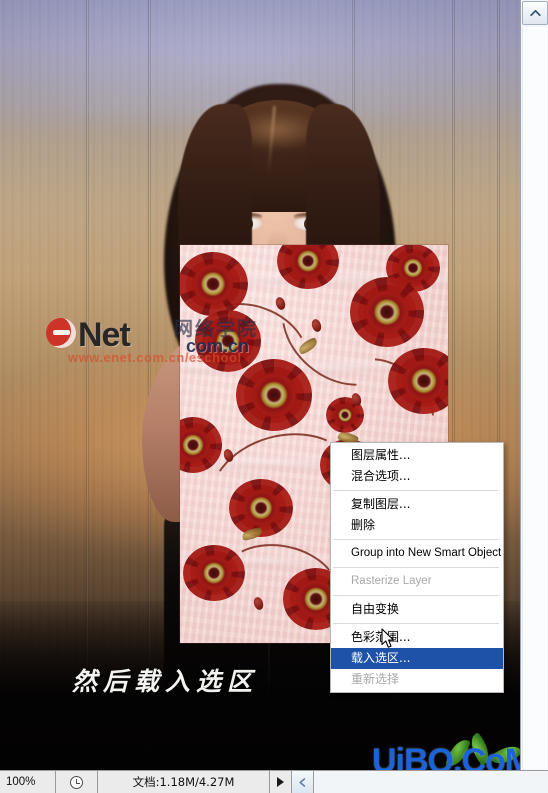  I want to click on document-size-field: 文档:1.18M/4.27M, so click(184, 782).